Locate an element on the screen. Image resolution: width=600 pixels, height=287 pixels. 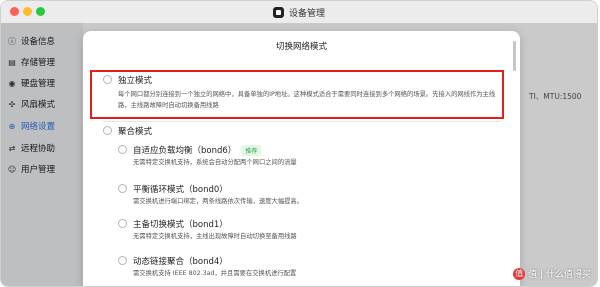
dialog-title: 切换网络模式 is located at coordinates (301, 47).